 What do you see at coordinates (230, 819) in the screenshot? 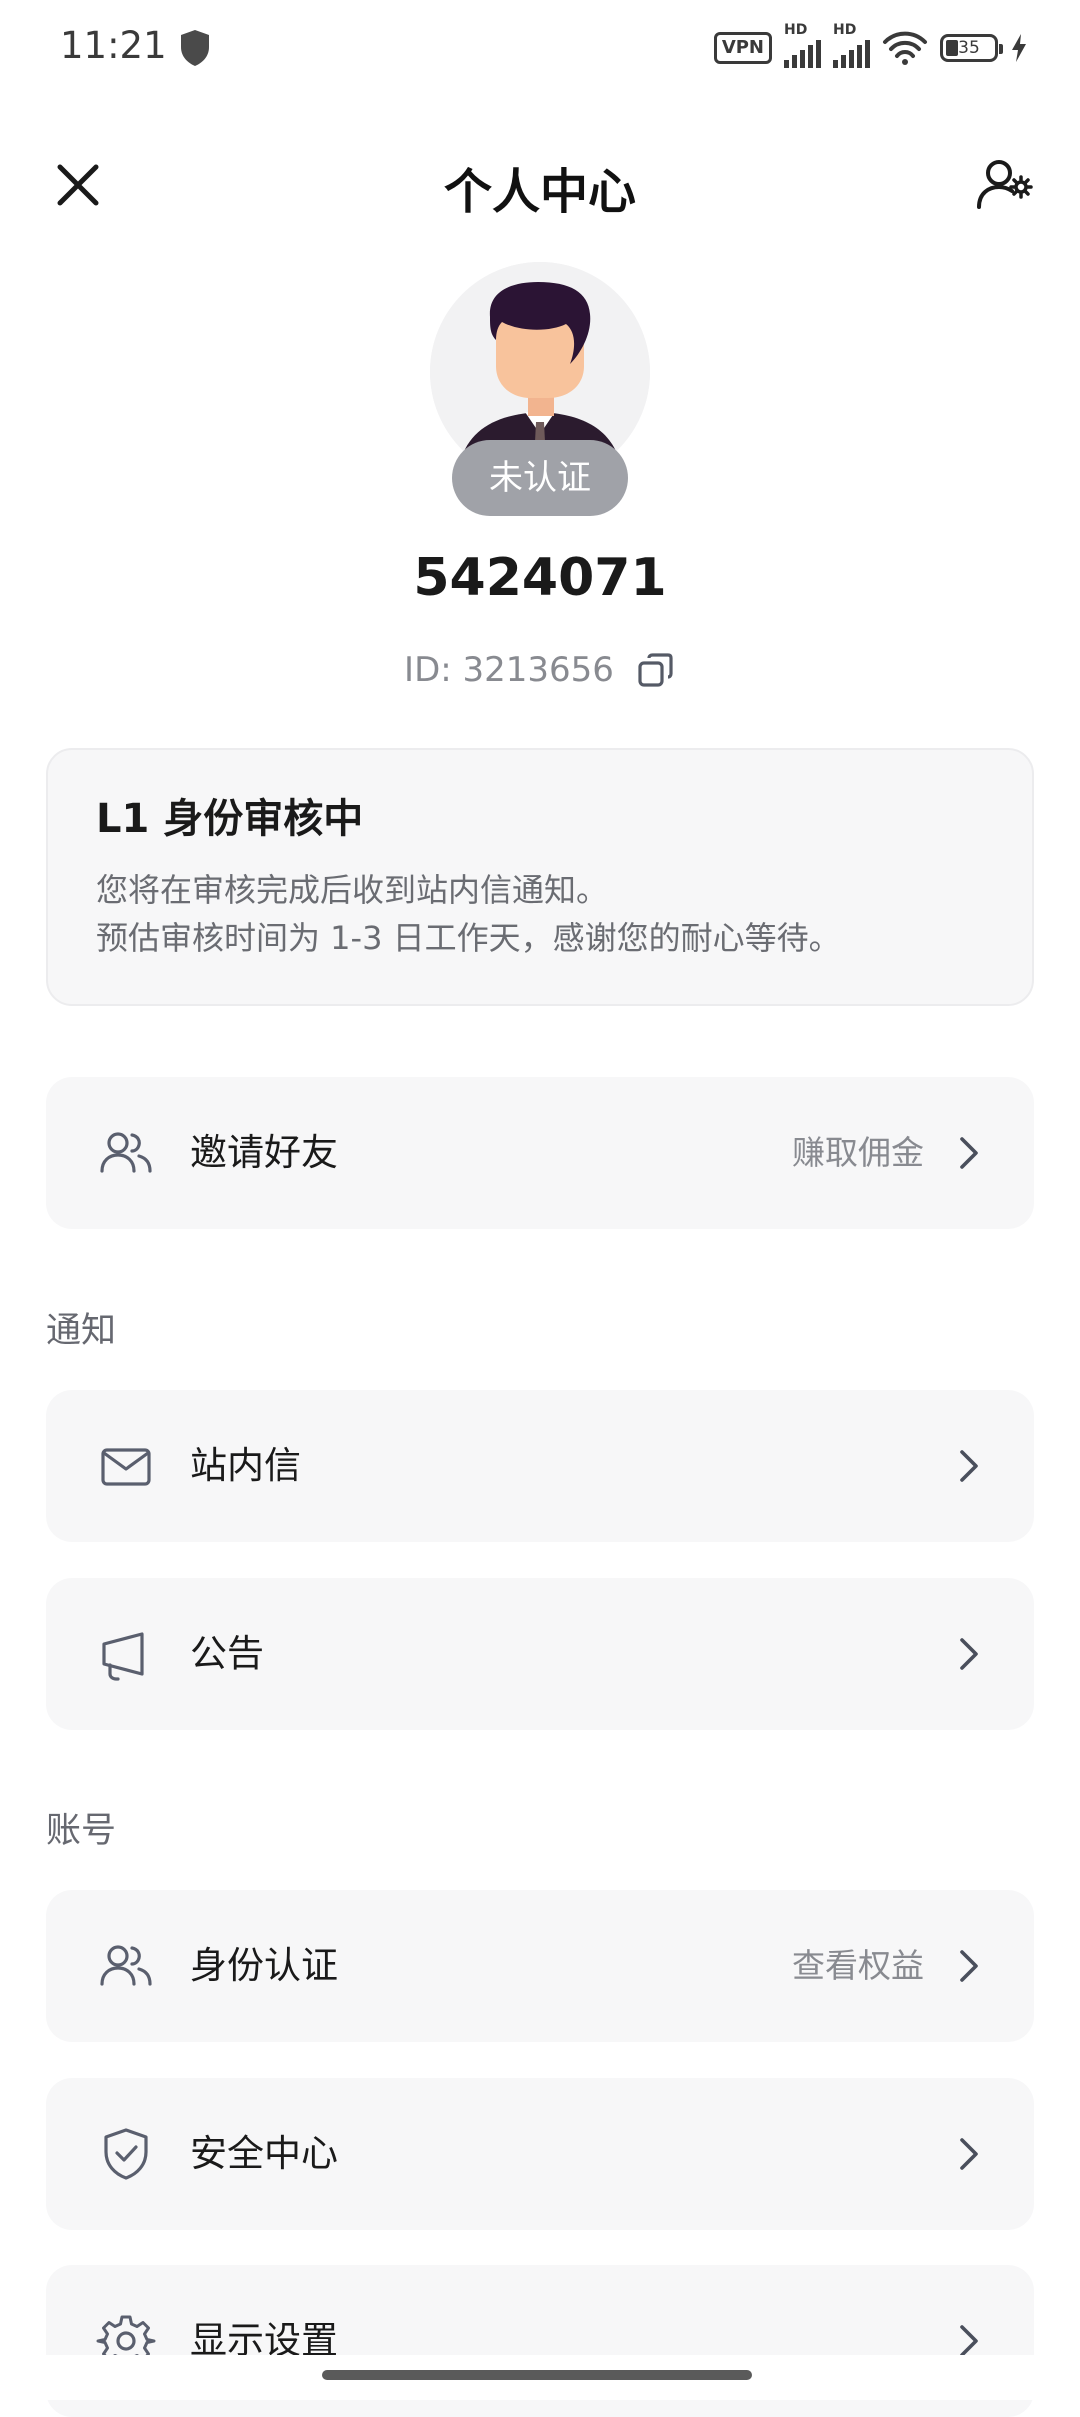
I see `review-title: L1 身份审核中` at bounding box center [230, 819].